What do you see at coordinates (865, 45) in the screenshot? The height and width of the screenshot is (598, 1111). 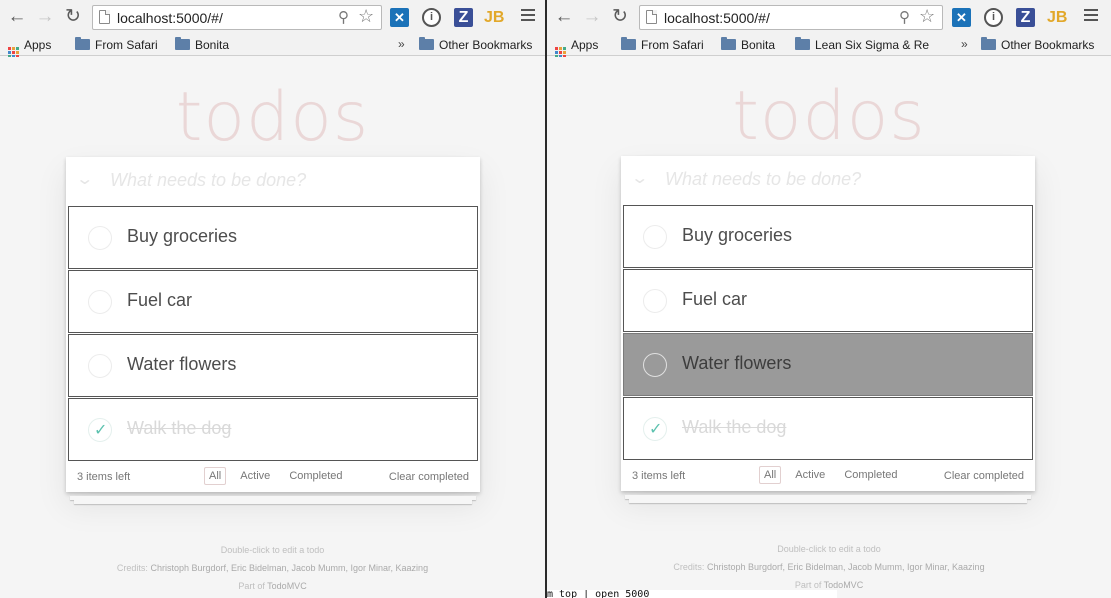 I see `bookmark-lean-six-sigma: Lean Six Sigma & Re` at bounding box center [865, 45].